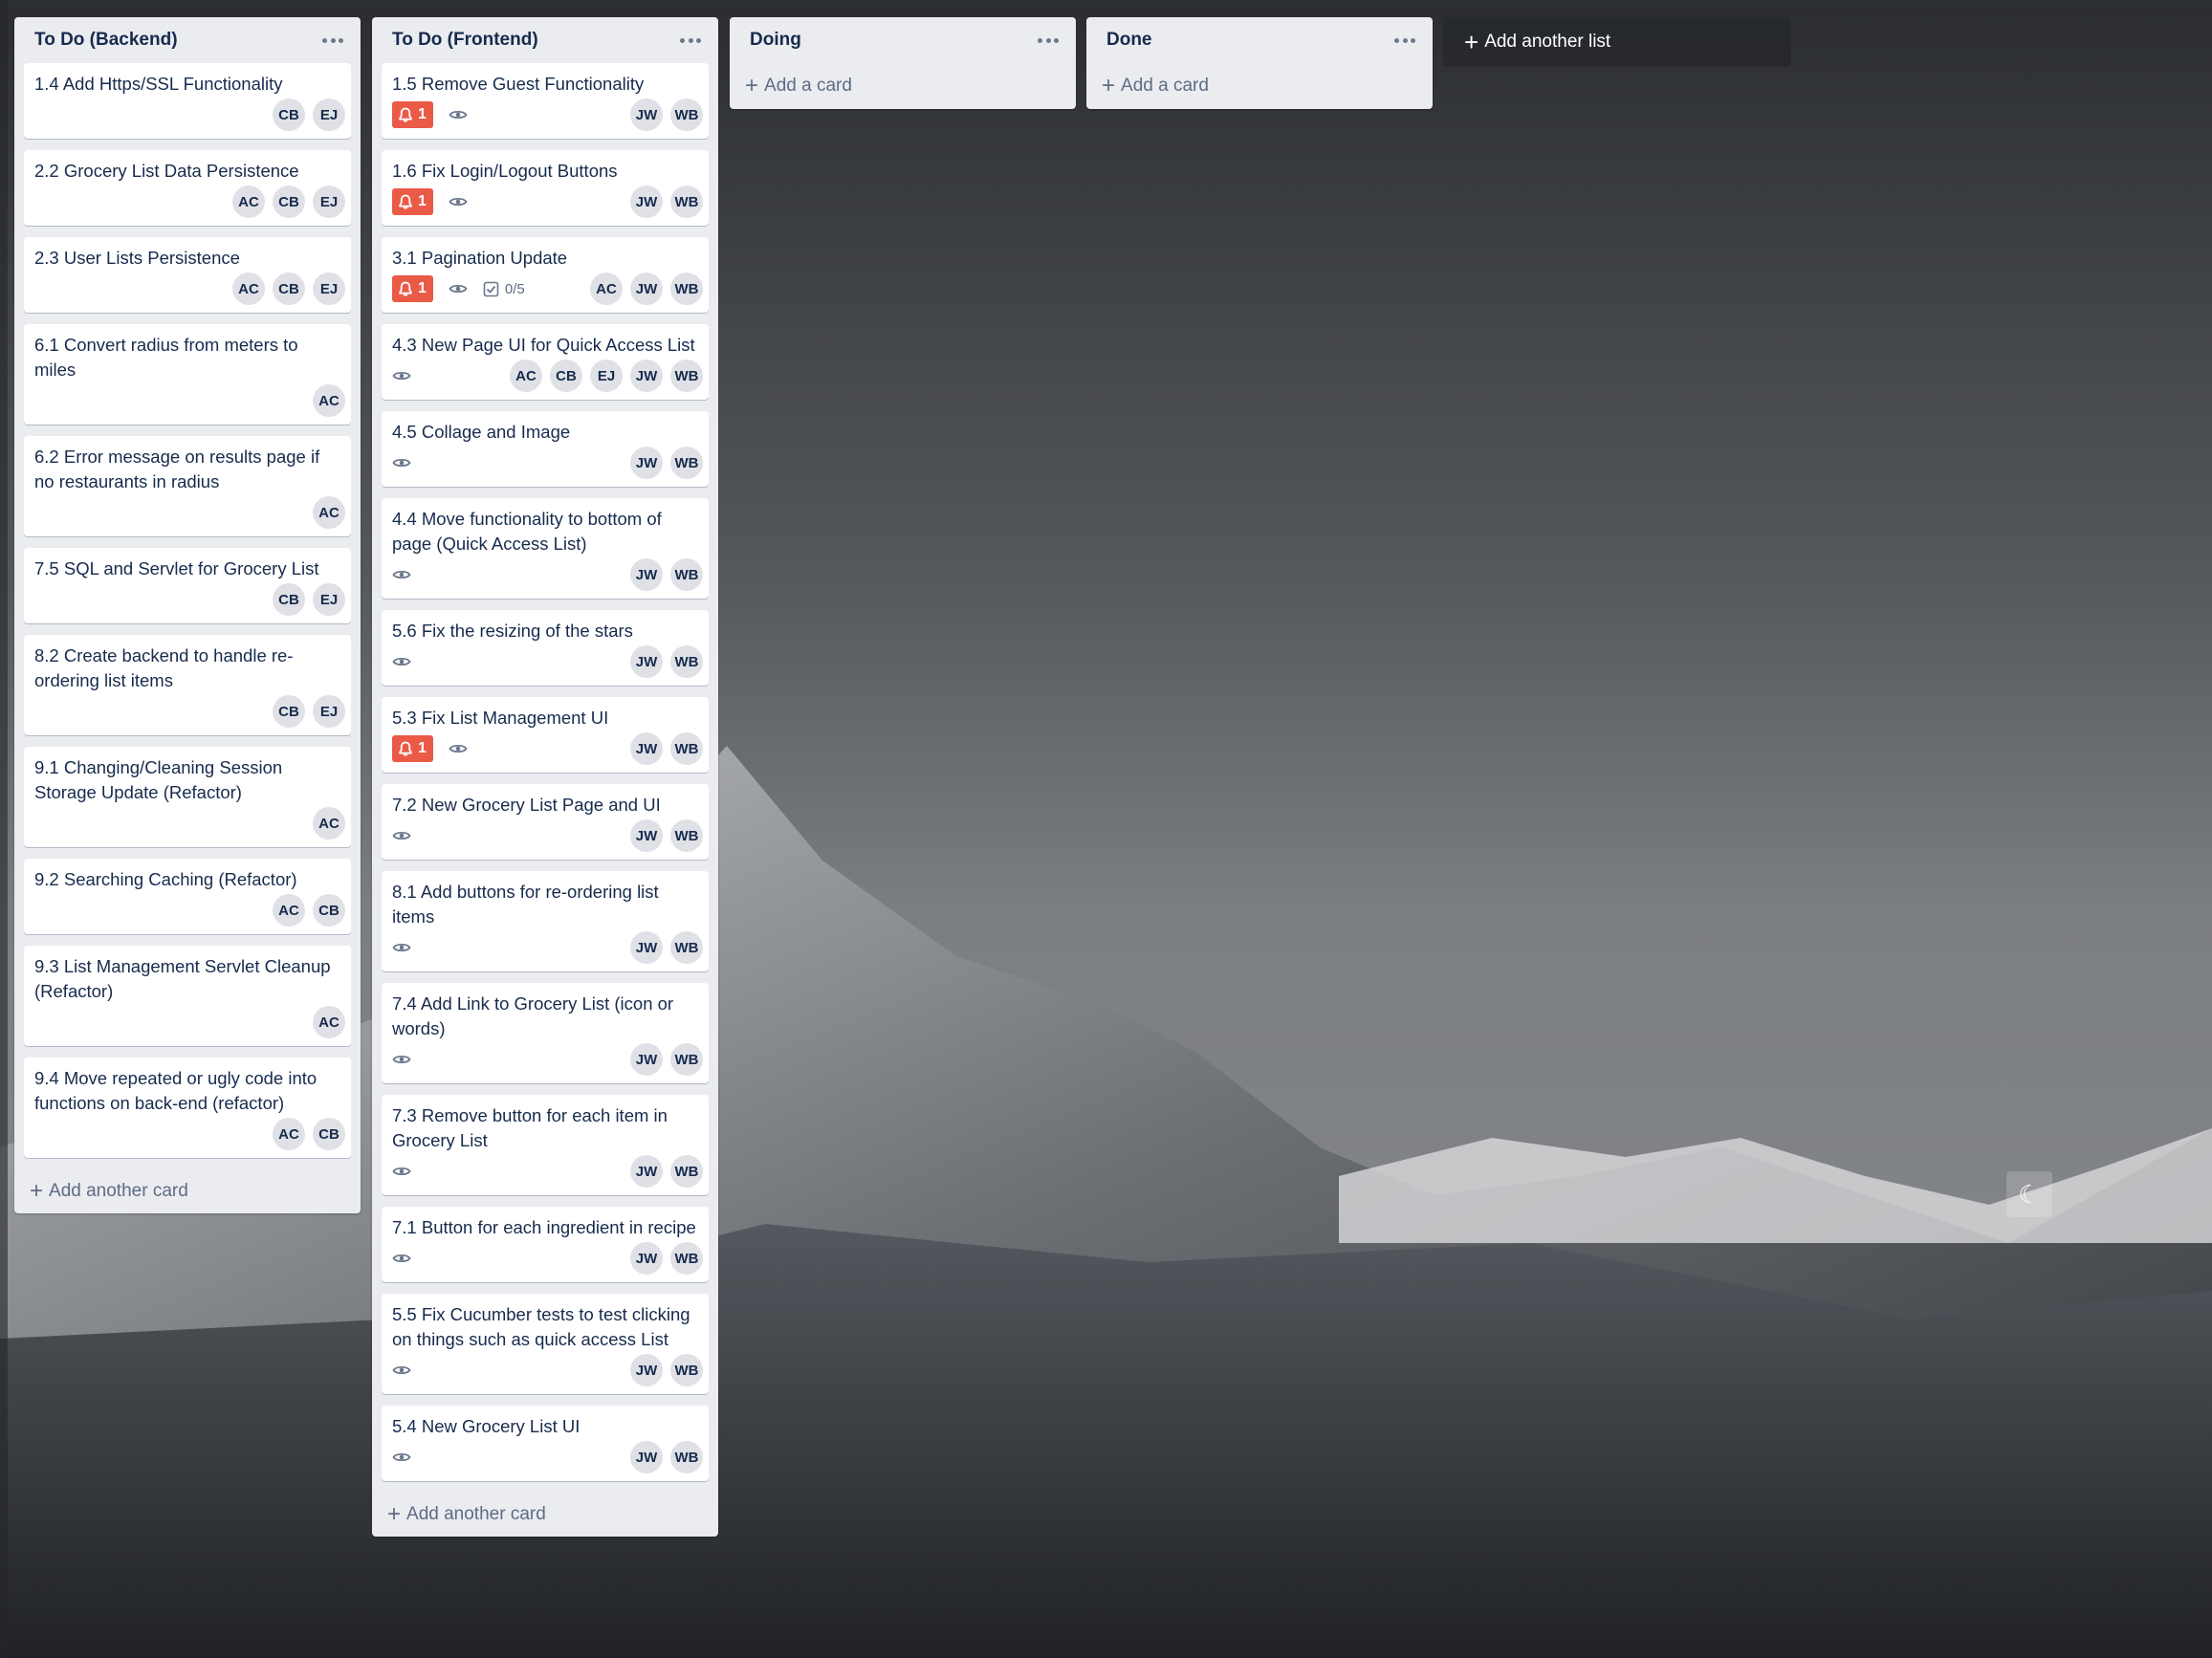 The width and height of the screenshot is (2212, 1658). What do you see at coordinates (545, 1443) in the screenshot?
I see `card: 5.4 New Grocery List UI JW WB` at bounding box center [545, 1443].